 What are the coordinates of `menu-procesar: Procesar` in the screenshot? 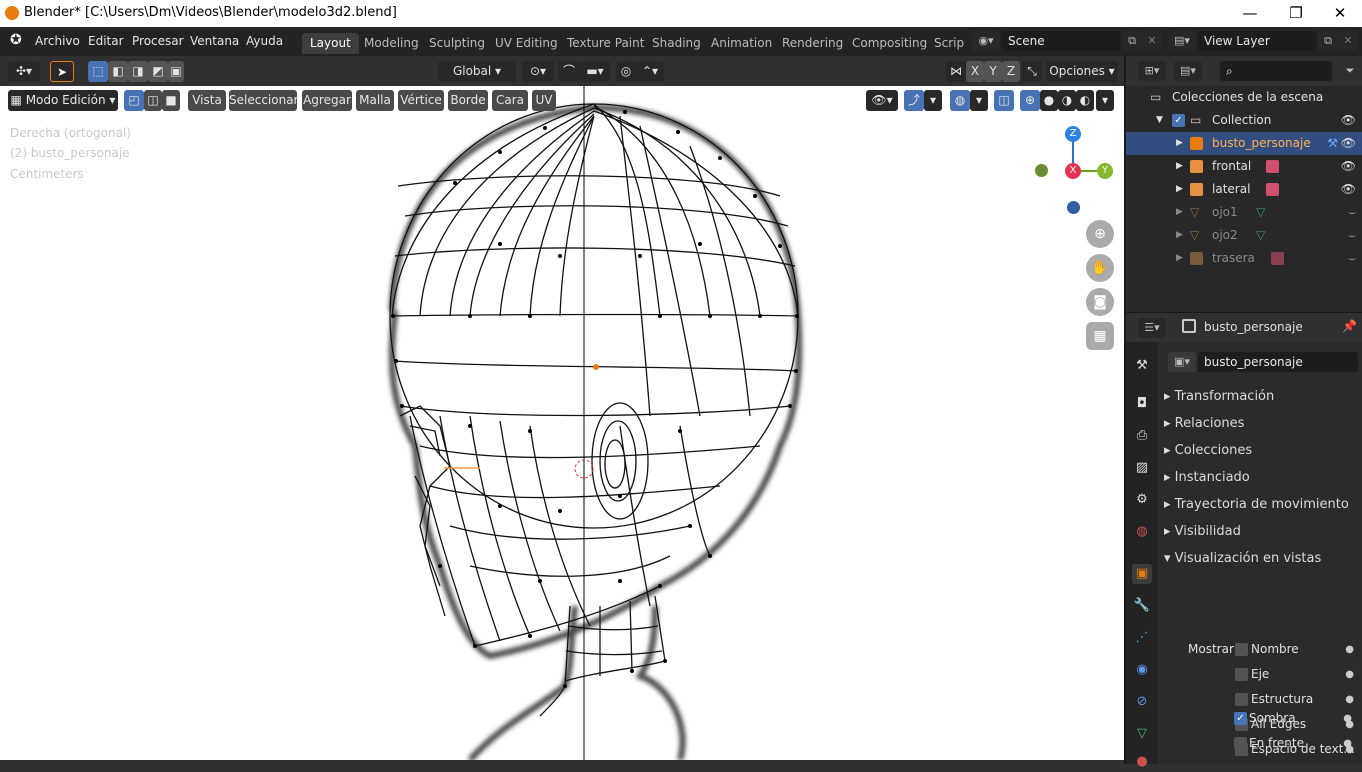 It's located at (158, 41).